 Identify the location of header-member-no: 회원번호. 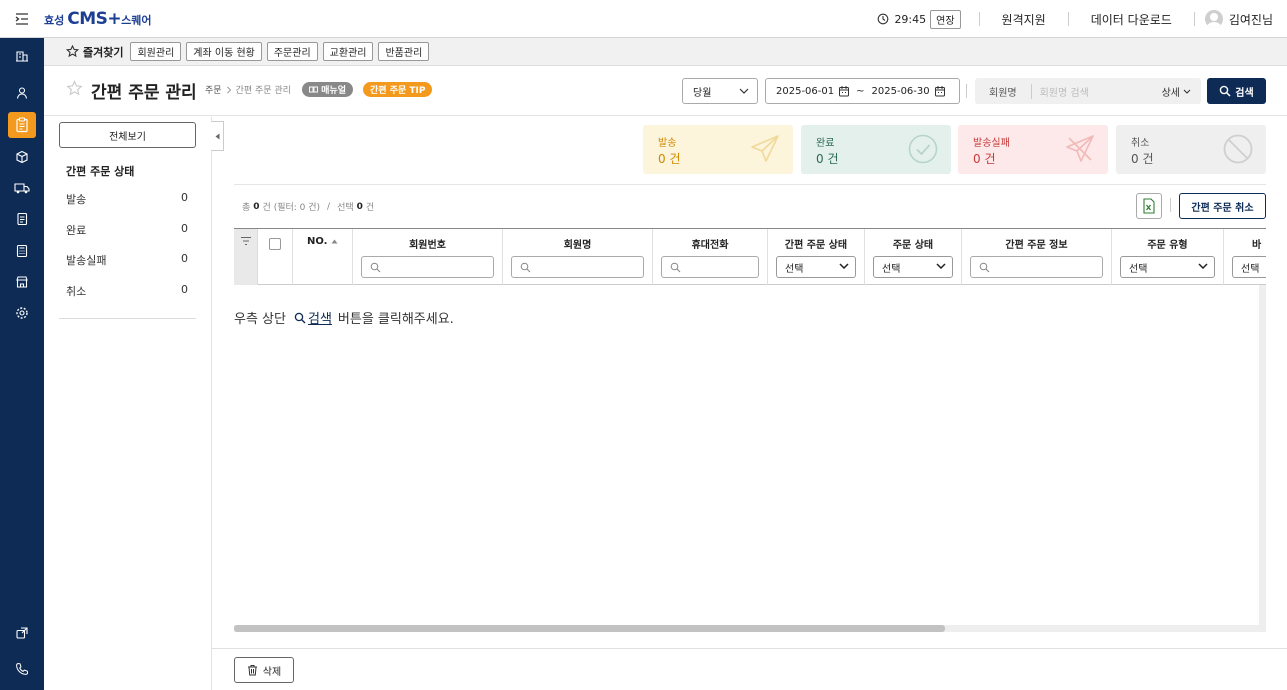
(428, 257).